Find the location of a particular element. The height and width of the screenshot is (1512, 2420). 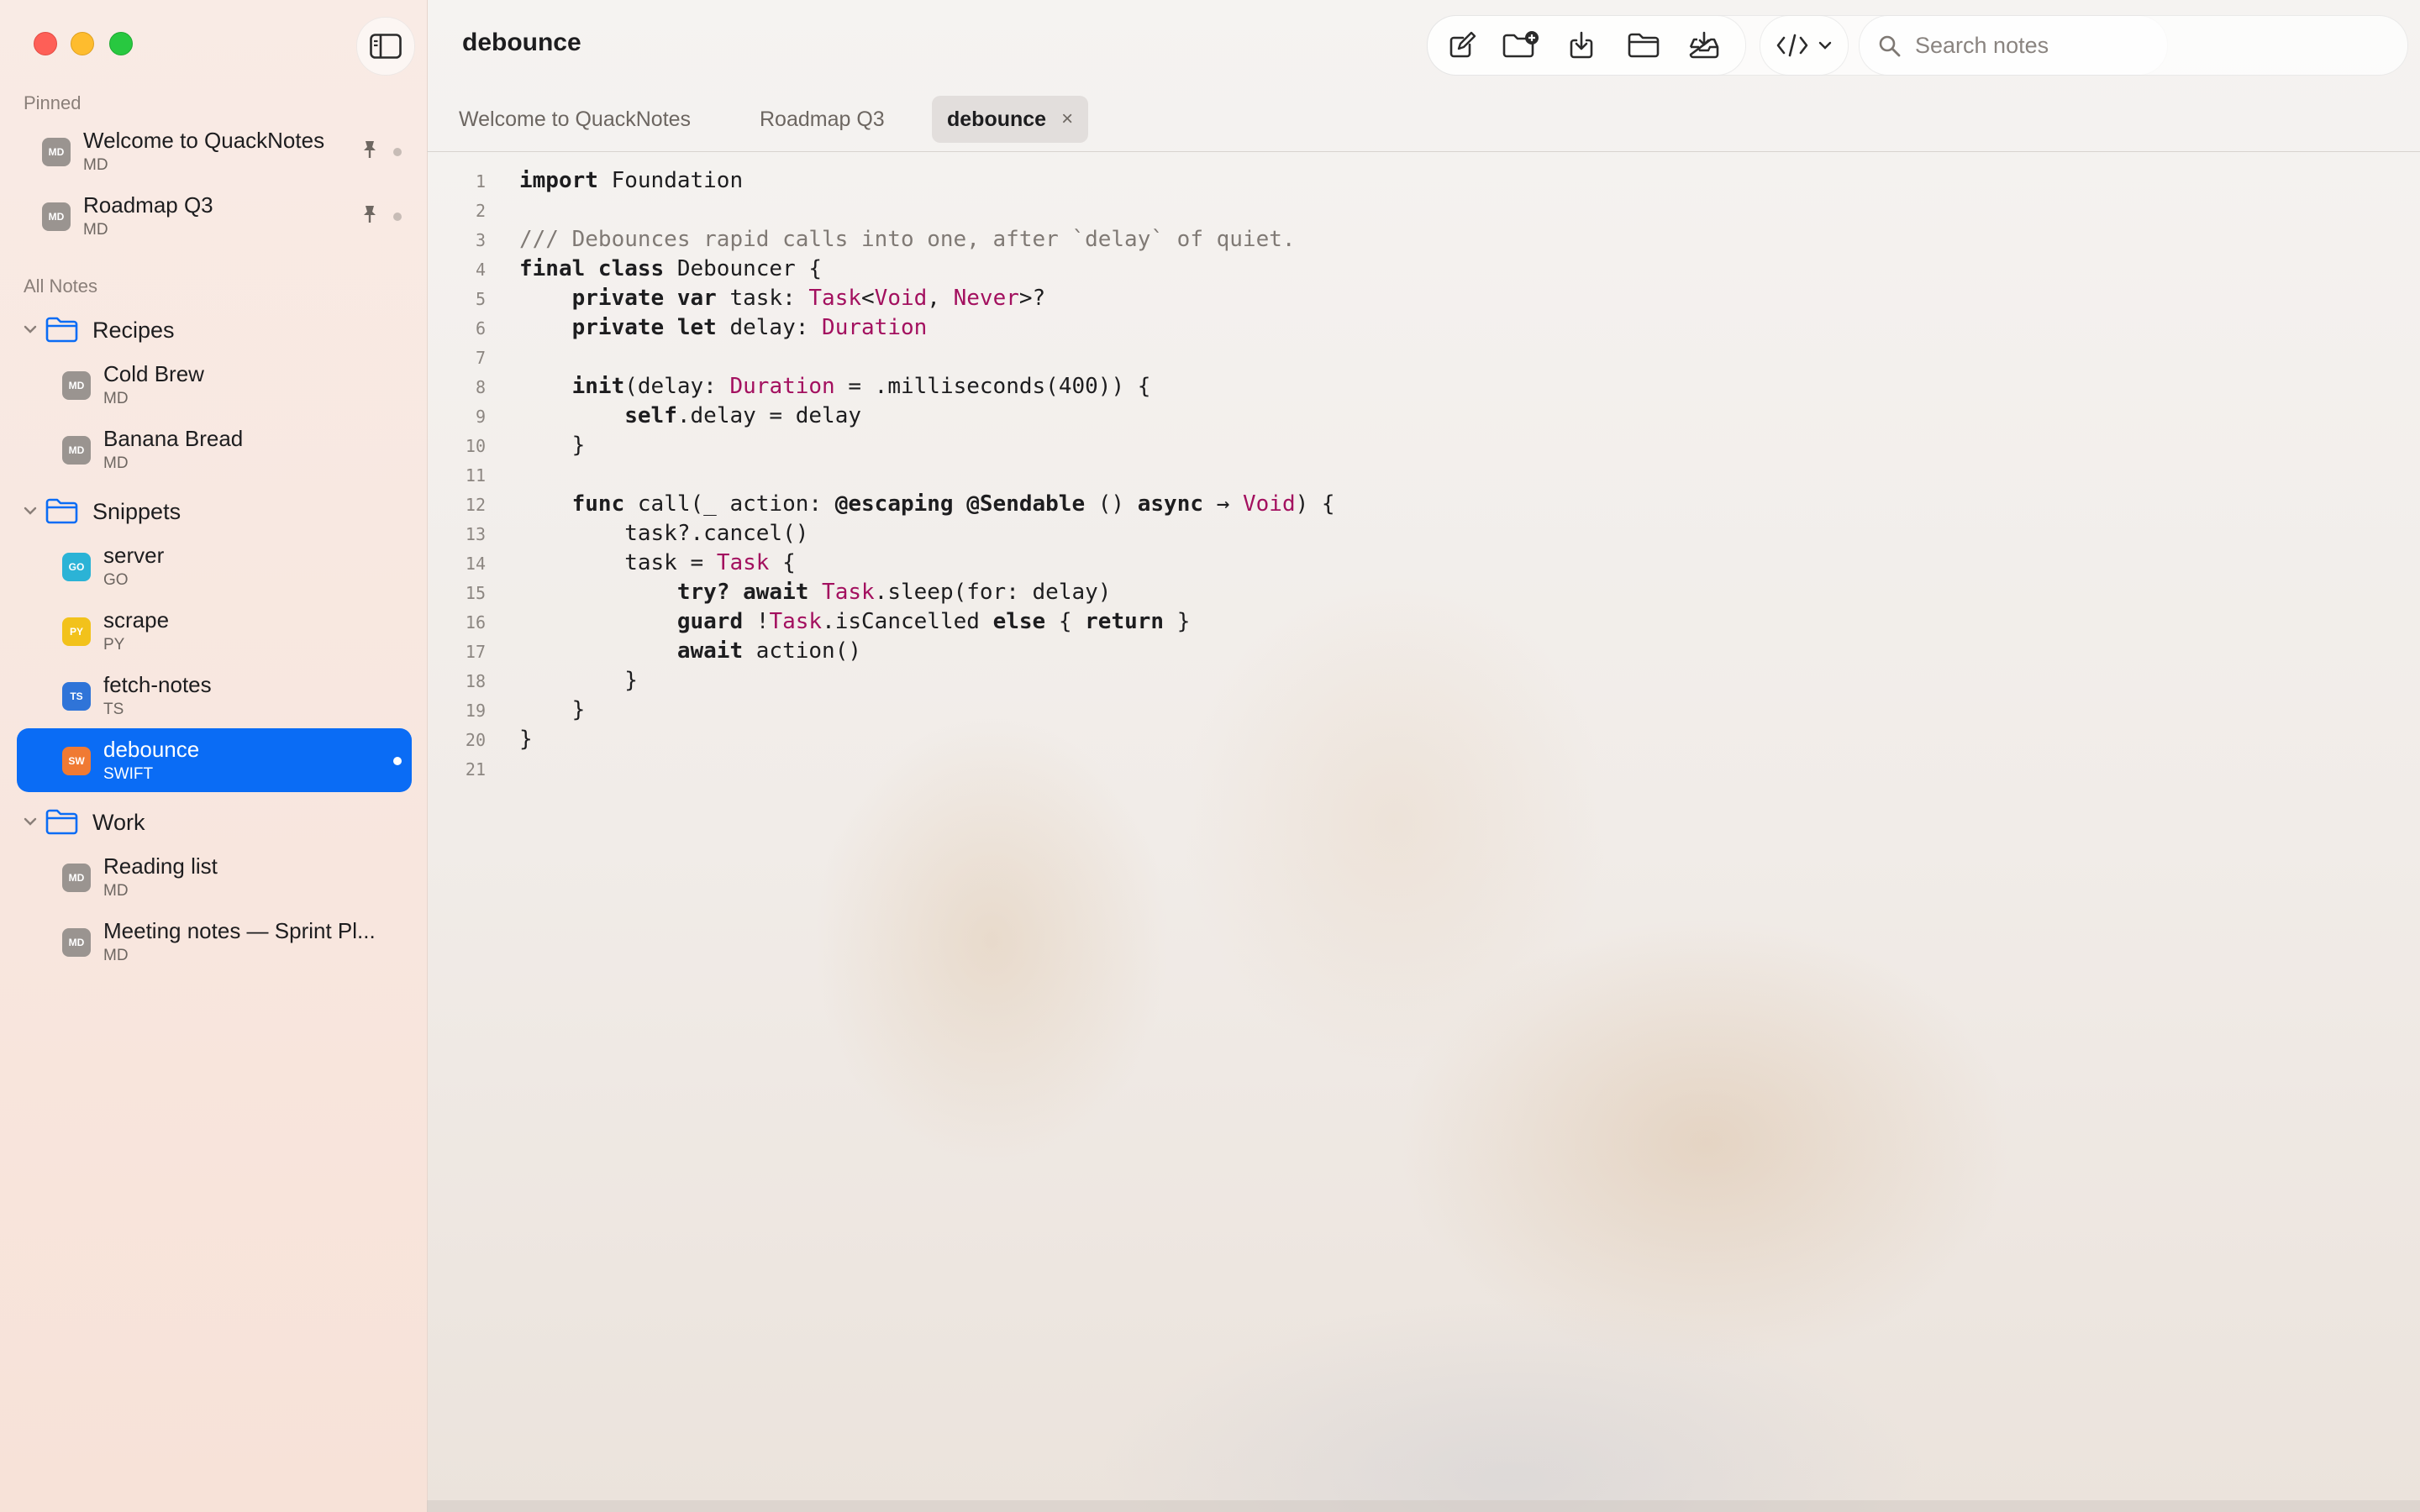

close-window-button is located at coordinates (45, 43).